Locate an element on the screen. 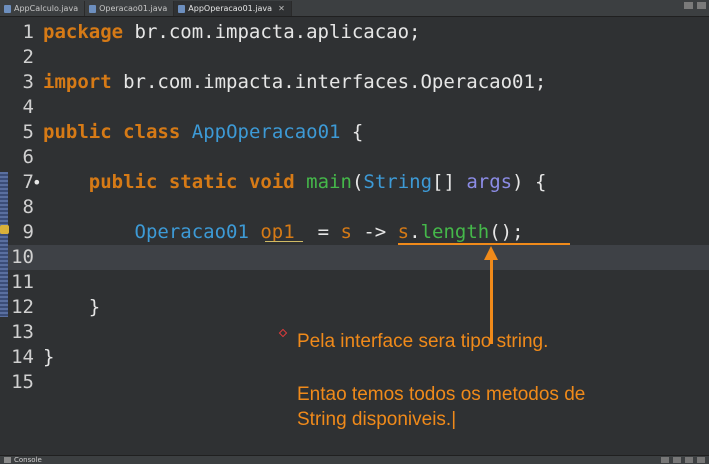 This screenshot has height=464, width=709. warning-icon is located at coordinates (4, 229).